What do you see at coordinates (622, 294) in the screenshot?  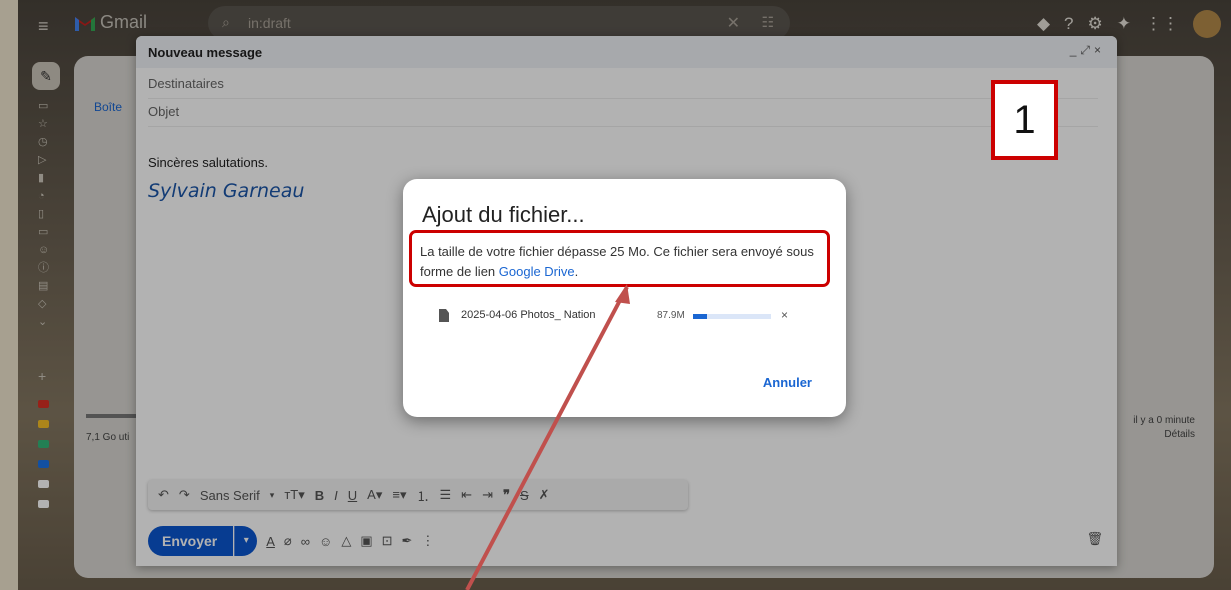 I see `annotation-arrow-head` at bounding box center [622, 294].